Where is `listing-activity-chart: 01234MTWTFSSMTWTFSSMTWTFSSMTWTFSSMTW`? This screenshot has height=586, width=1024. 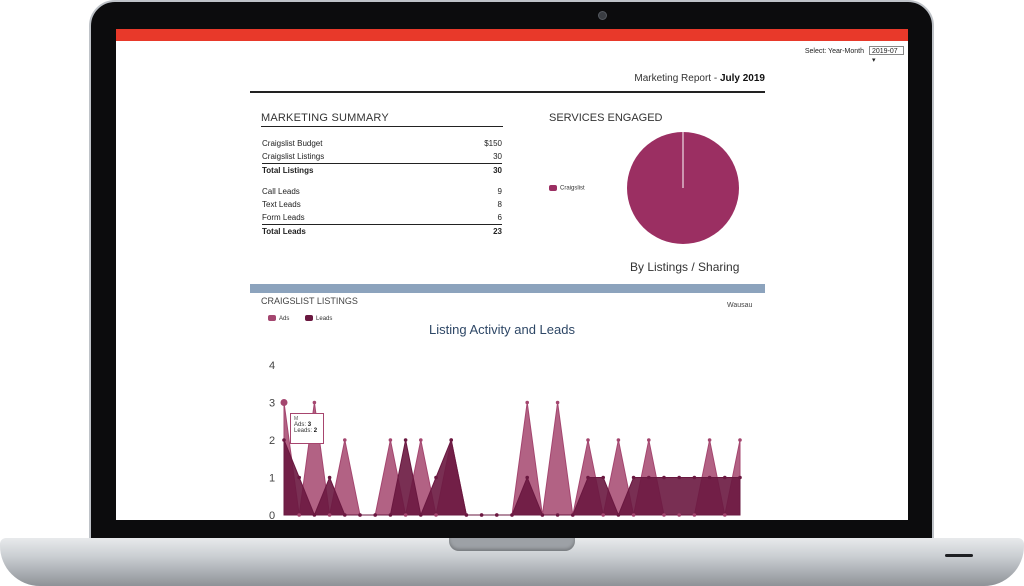 listing-activity-chart: 01234MTWTFSSMTWTFSSMTWTFSSMTWTFSSMTW is located at coordinates (505, 440).